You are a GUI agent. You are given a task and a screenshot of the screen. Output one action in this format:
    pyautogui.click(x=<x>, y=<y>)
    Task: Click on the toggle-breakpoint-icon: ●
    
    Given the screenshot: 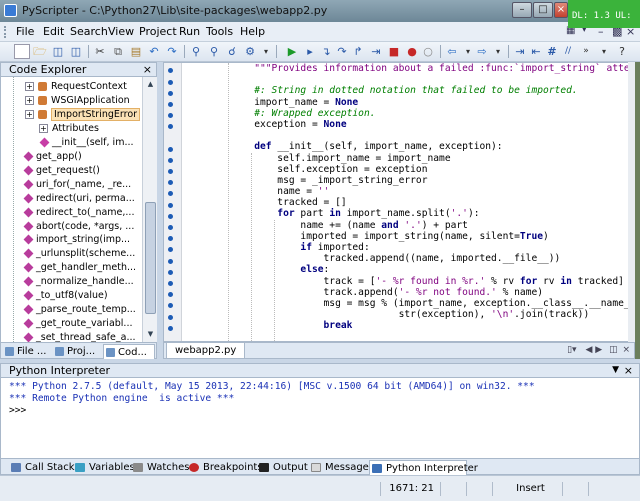 What is the action you would take?
    pyautogui.click(x=412, y=51)
    